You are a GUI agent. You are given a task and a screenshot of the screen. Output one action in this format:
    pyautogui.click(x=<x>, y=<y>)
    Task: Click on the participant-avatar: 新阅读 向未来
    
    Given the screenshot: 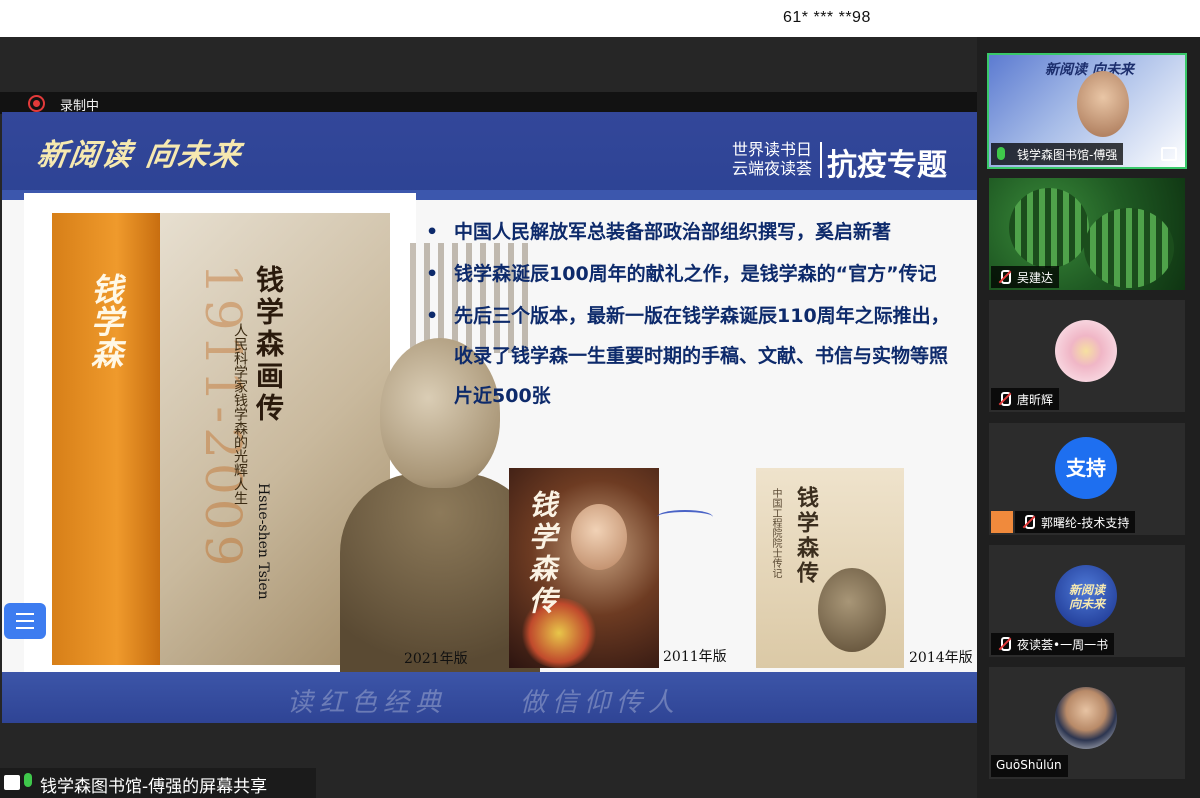 What is the action you would take?
    pyautogui.click(x=1086, y=596)
    